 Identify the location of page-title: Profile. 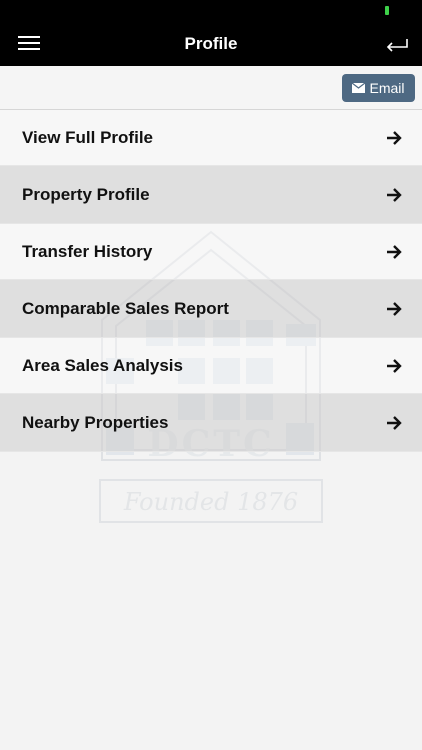
(211, 43).